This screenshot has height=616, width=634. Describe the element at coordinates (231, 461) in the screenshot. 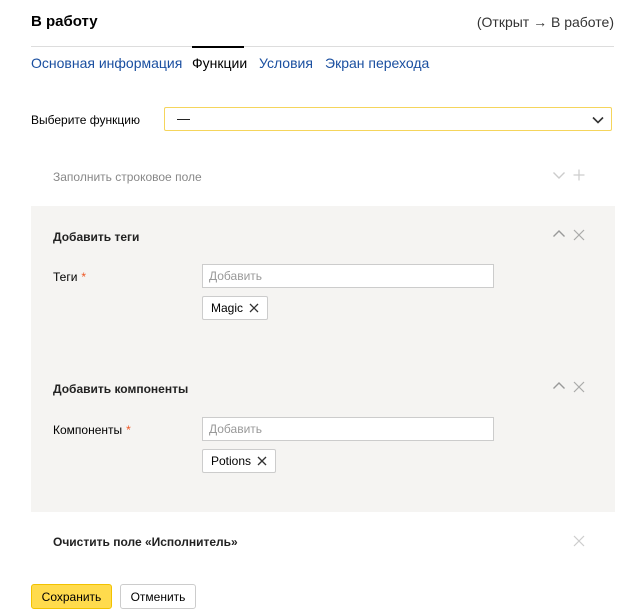

I see `component-chip-label: Potions` at that location.